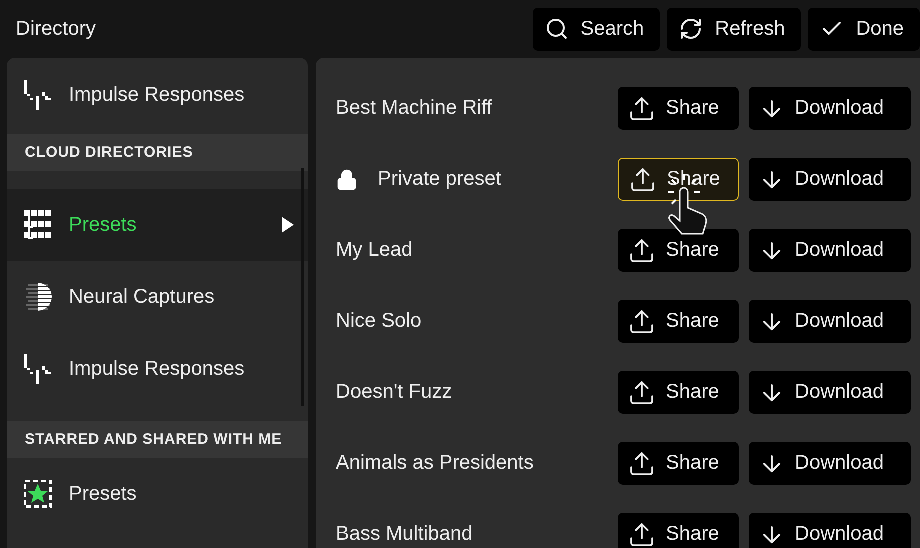 The width and height of the screenshot is (920, 548). What do you see at coordinates (439, 179) in the screenshot?
I see `preset-name: Private preset` at bounding box center [439, 179].